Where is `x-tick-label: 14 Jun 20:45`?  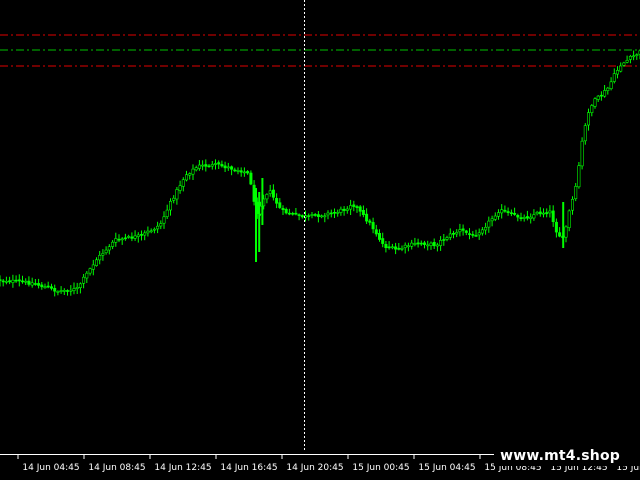 x-tick-label: 14 Jun 20:45 is located at coordinates (314, 468).